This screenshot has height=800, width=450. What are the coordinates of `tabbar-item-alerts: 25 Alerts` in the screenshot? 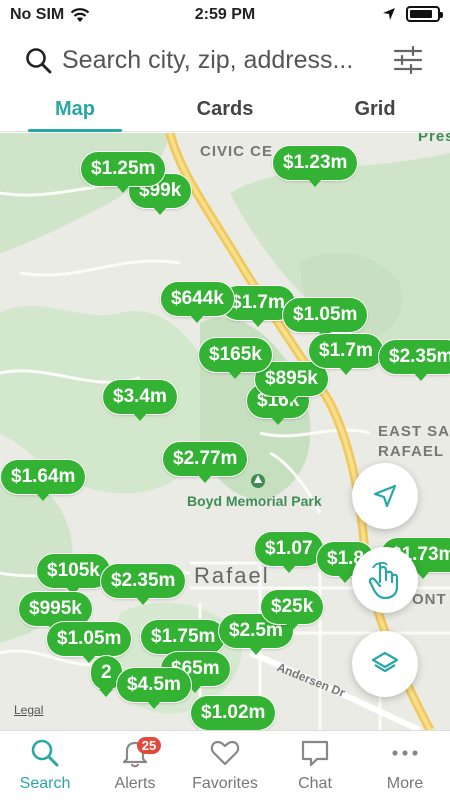 It's located at (135, 765).